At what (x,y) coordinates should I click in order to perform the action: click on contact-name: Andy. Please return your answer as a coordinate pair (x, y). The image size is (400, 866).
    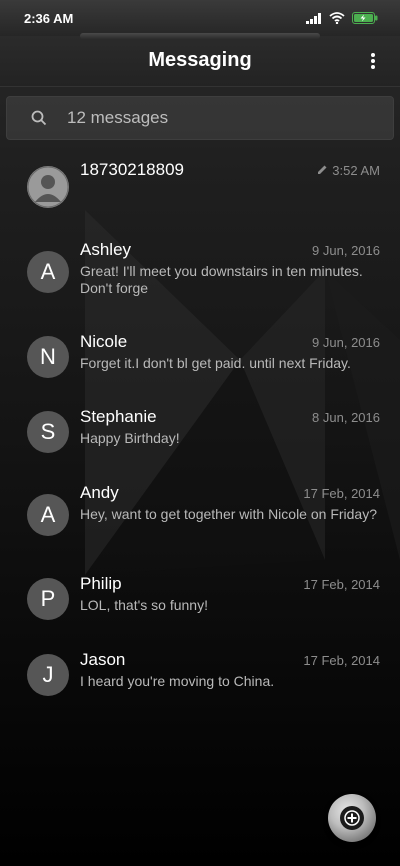
    Looking at the image, I should click on (99, 492).